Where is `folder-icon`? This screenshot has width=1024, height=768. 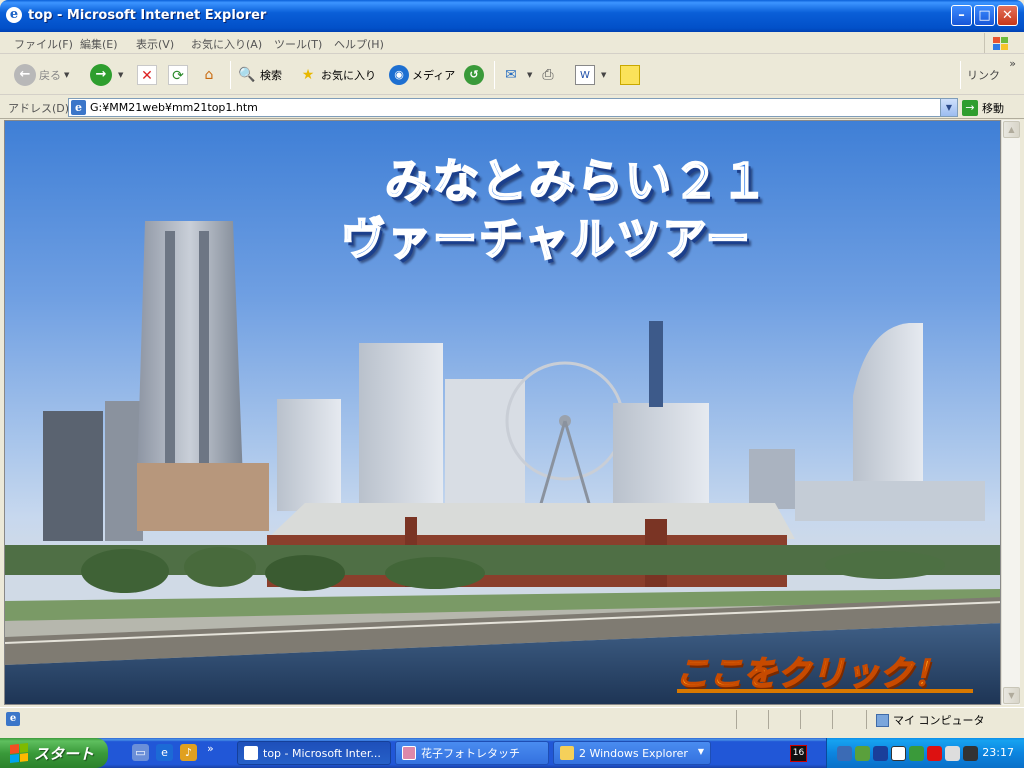
folder-icon is located at coordinates (567, 753).